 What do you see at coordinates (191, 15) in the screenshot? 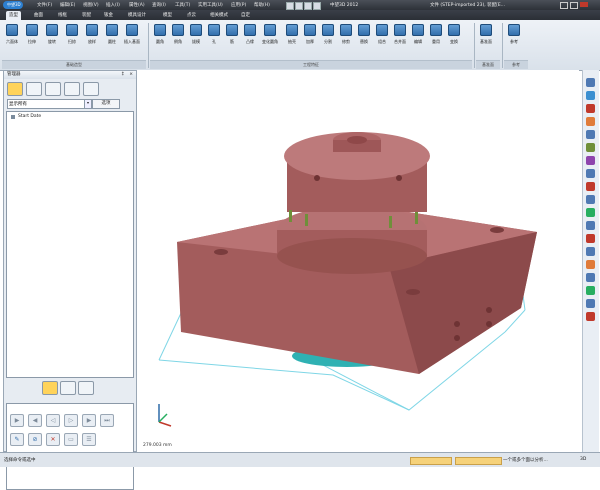
I see `tab-point-cloud: 点云` at bounding box center [191, 15].